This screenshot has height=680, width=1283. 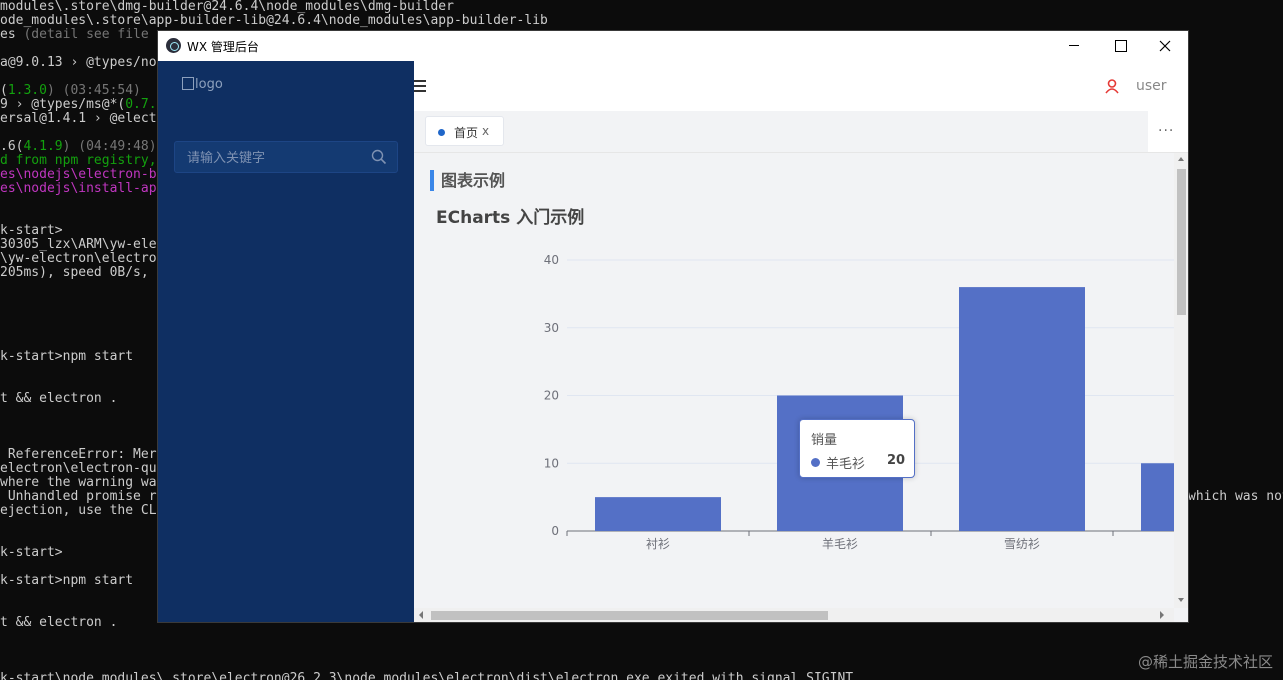 I want to click on terminal-line: ReferenceError: Mer, so click(x=78, y=455).